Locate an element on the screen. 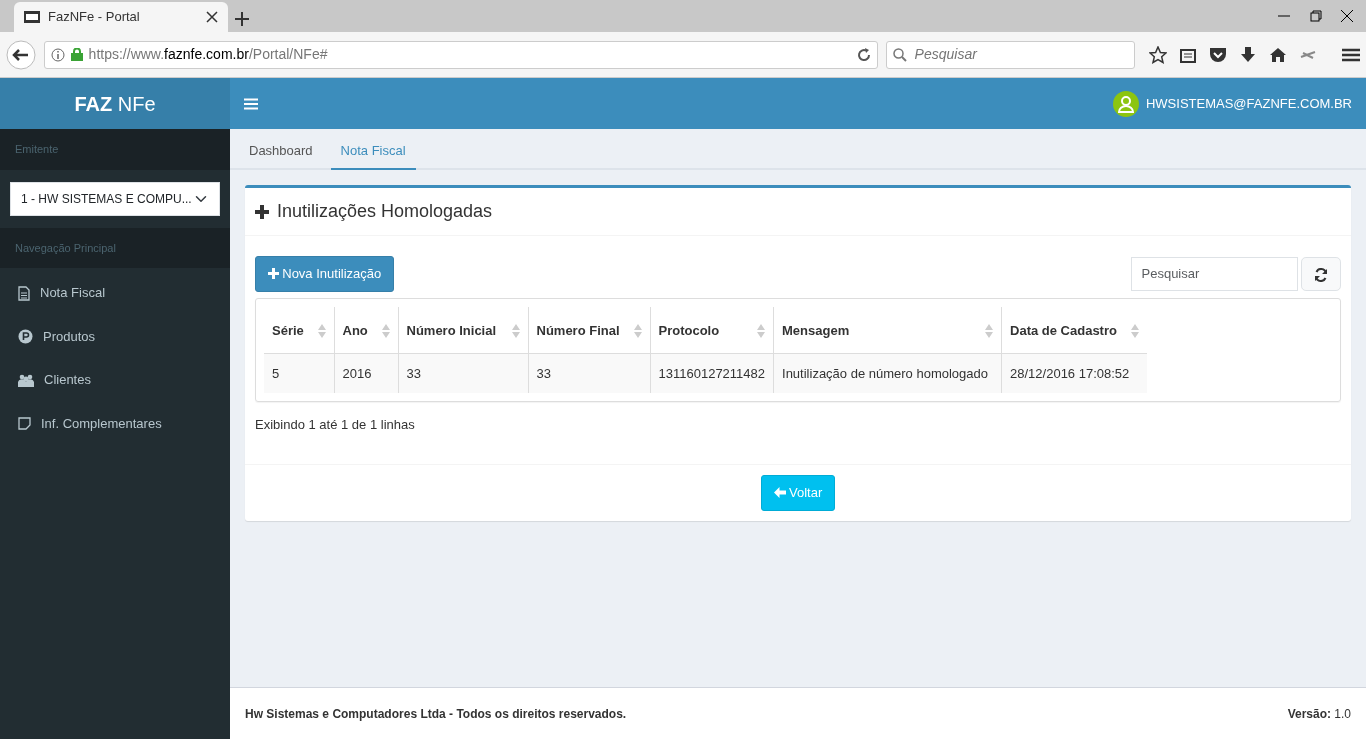  section-heading: Emitente is located at coordinates (37, 149).